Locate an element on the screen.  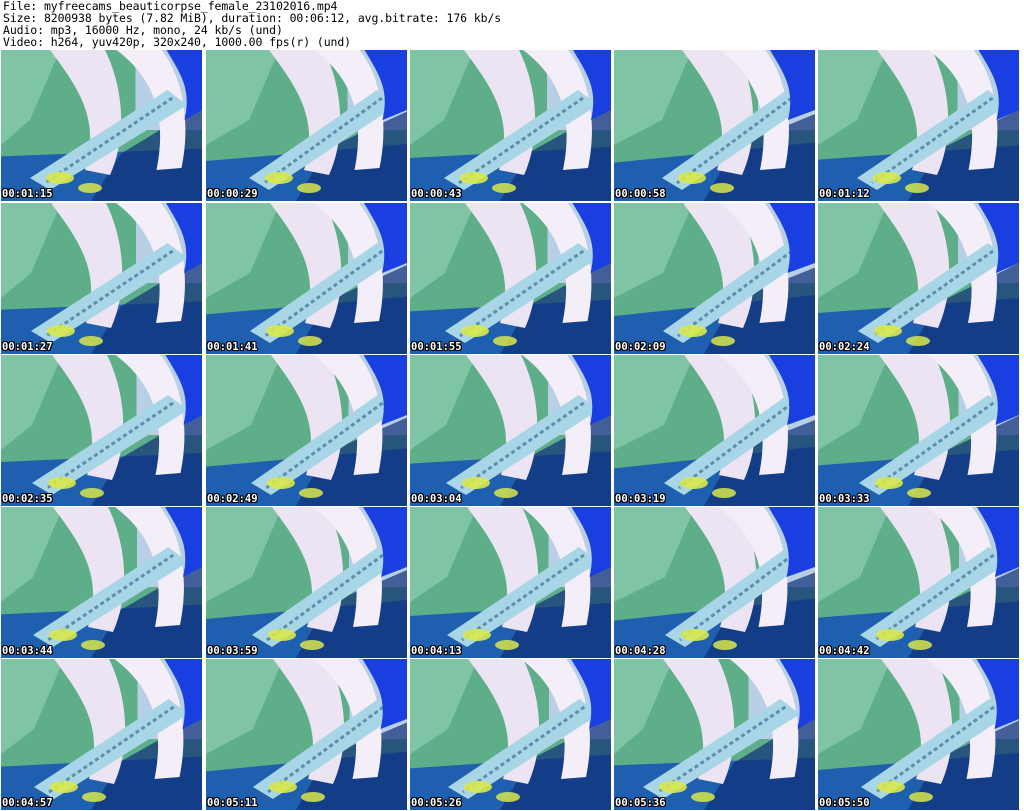
video-thumbnail: 00:02:24 is located at coordinates (918, 278).